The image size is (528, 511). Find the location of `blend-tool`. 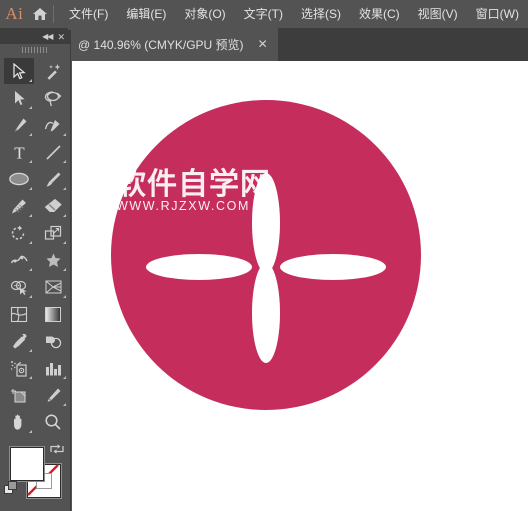

blend-tool is located at coordinates (53, 341).